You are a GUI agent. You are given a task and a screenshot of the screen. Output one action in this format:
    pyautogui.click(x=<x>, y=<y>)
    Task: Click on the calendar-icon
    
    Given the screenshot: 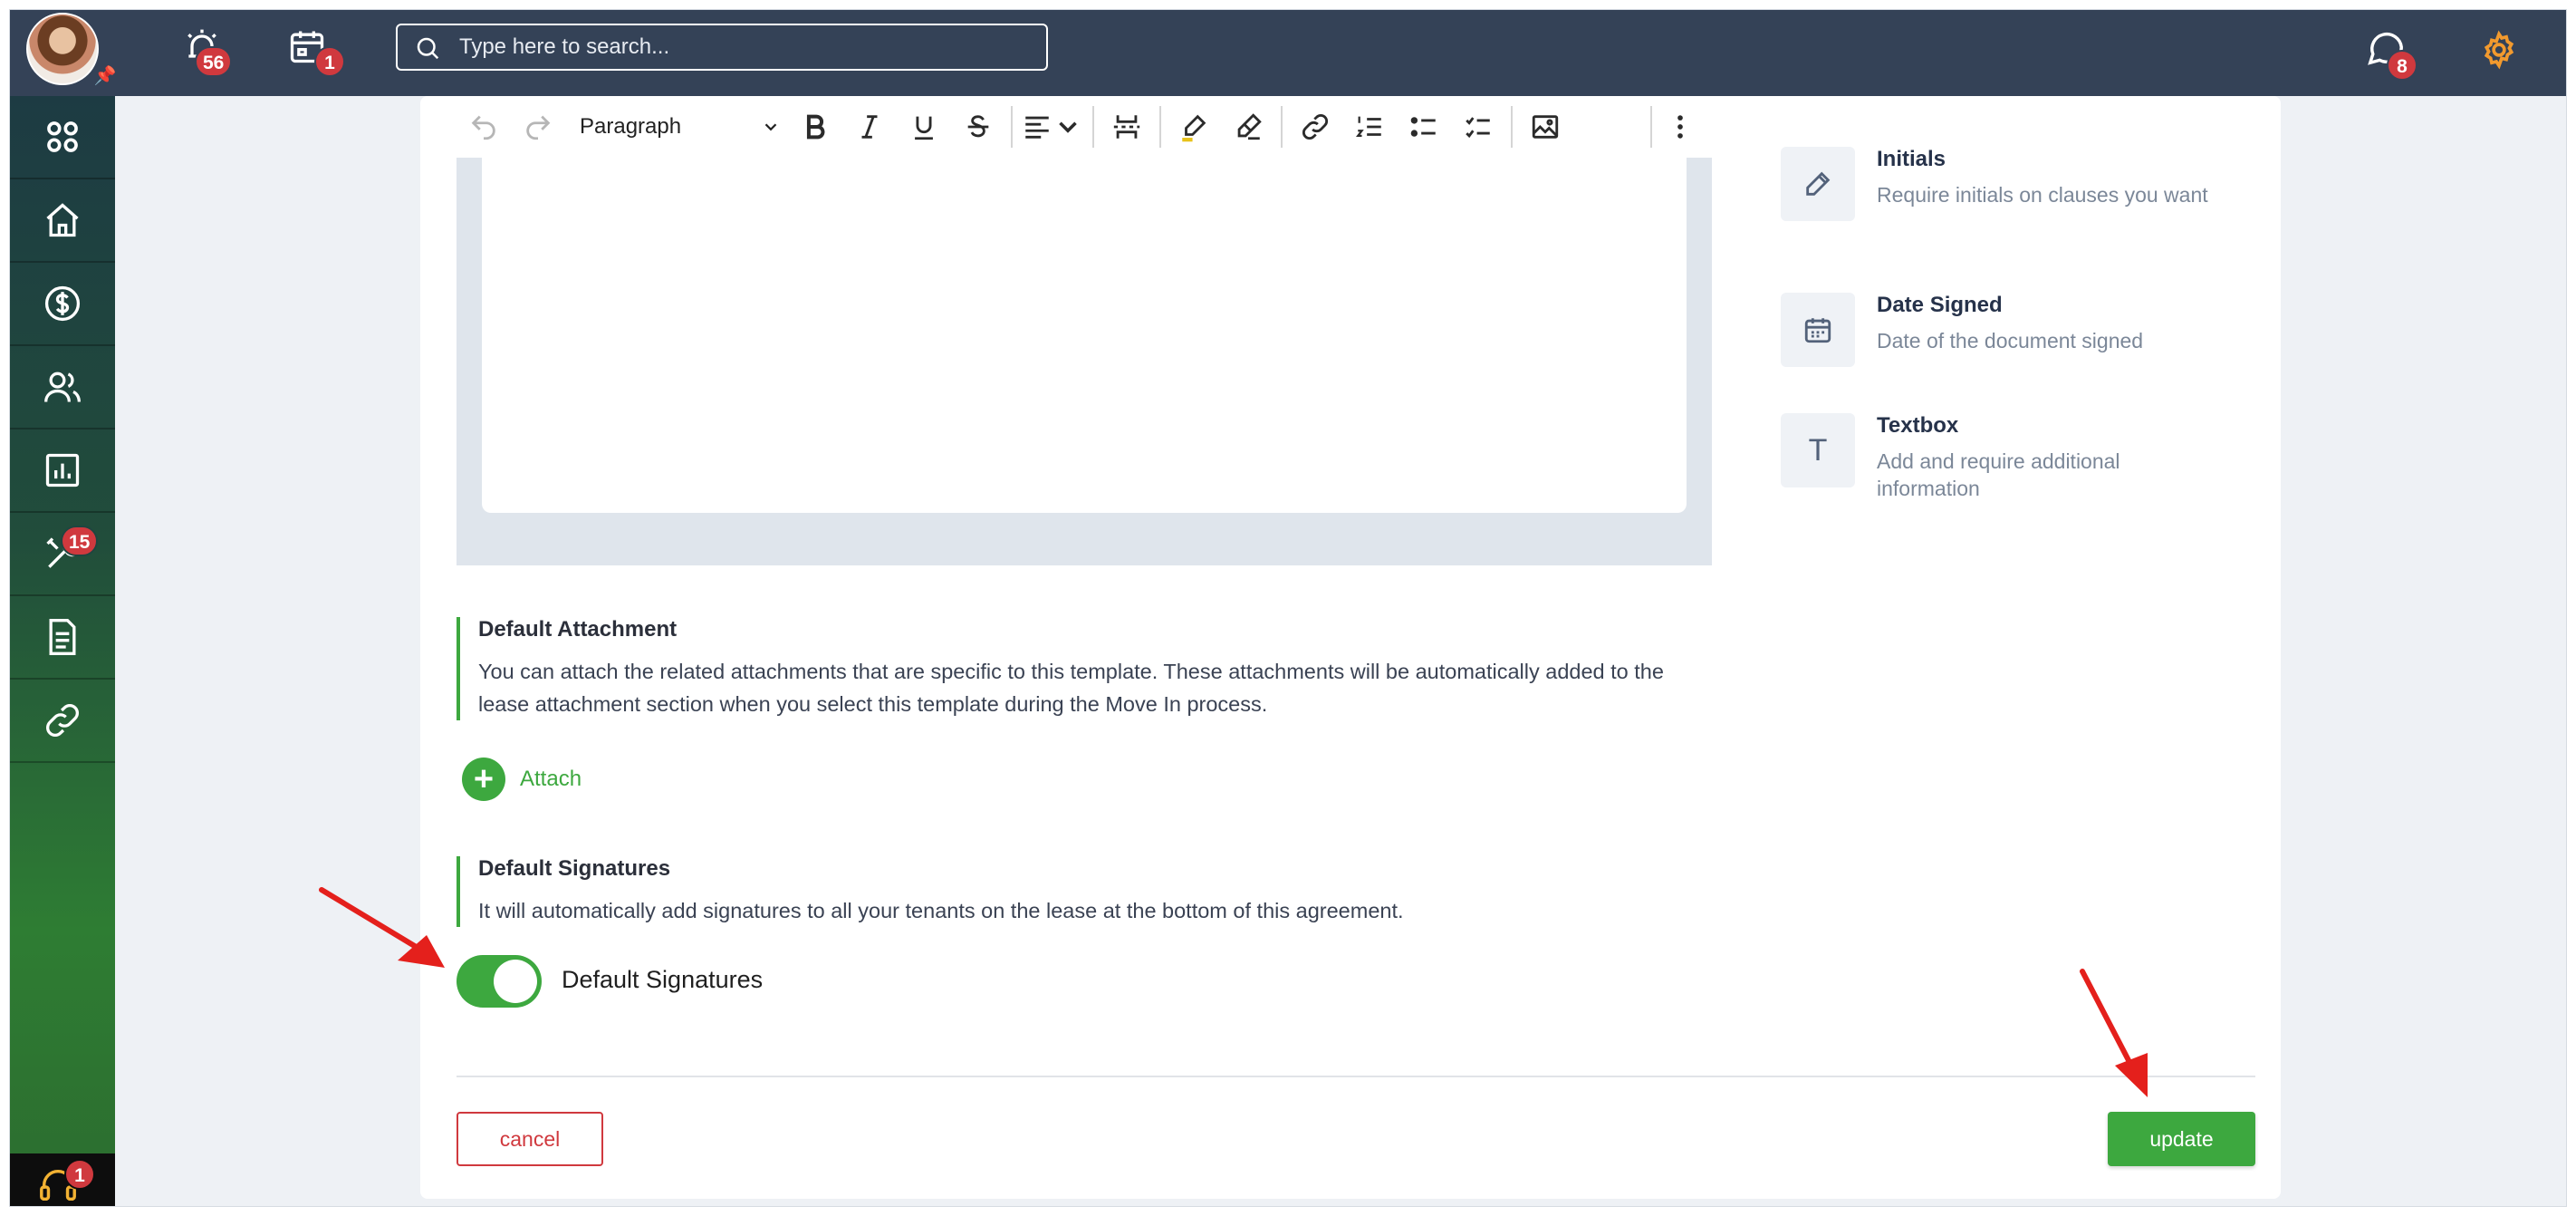 What is the action you would take?
    pyautogui.click(x=1818, y=330)
    